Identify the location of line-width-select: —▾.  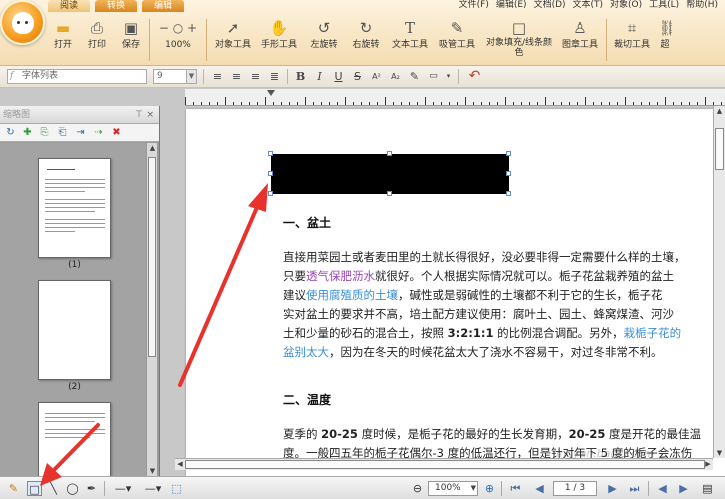
(153, 488).